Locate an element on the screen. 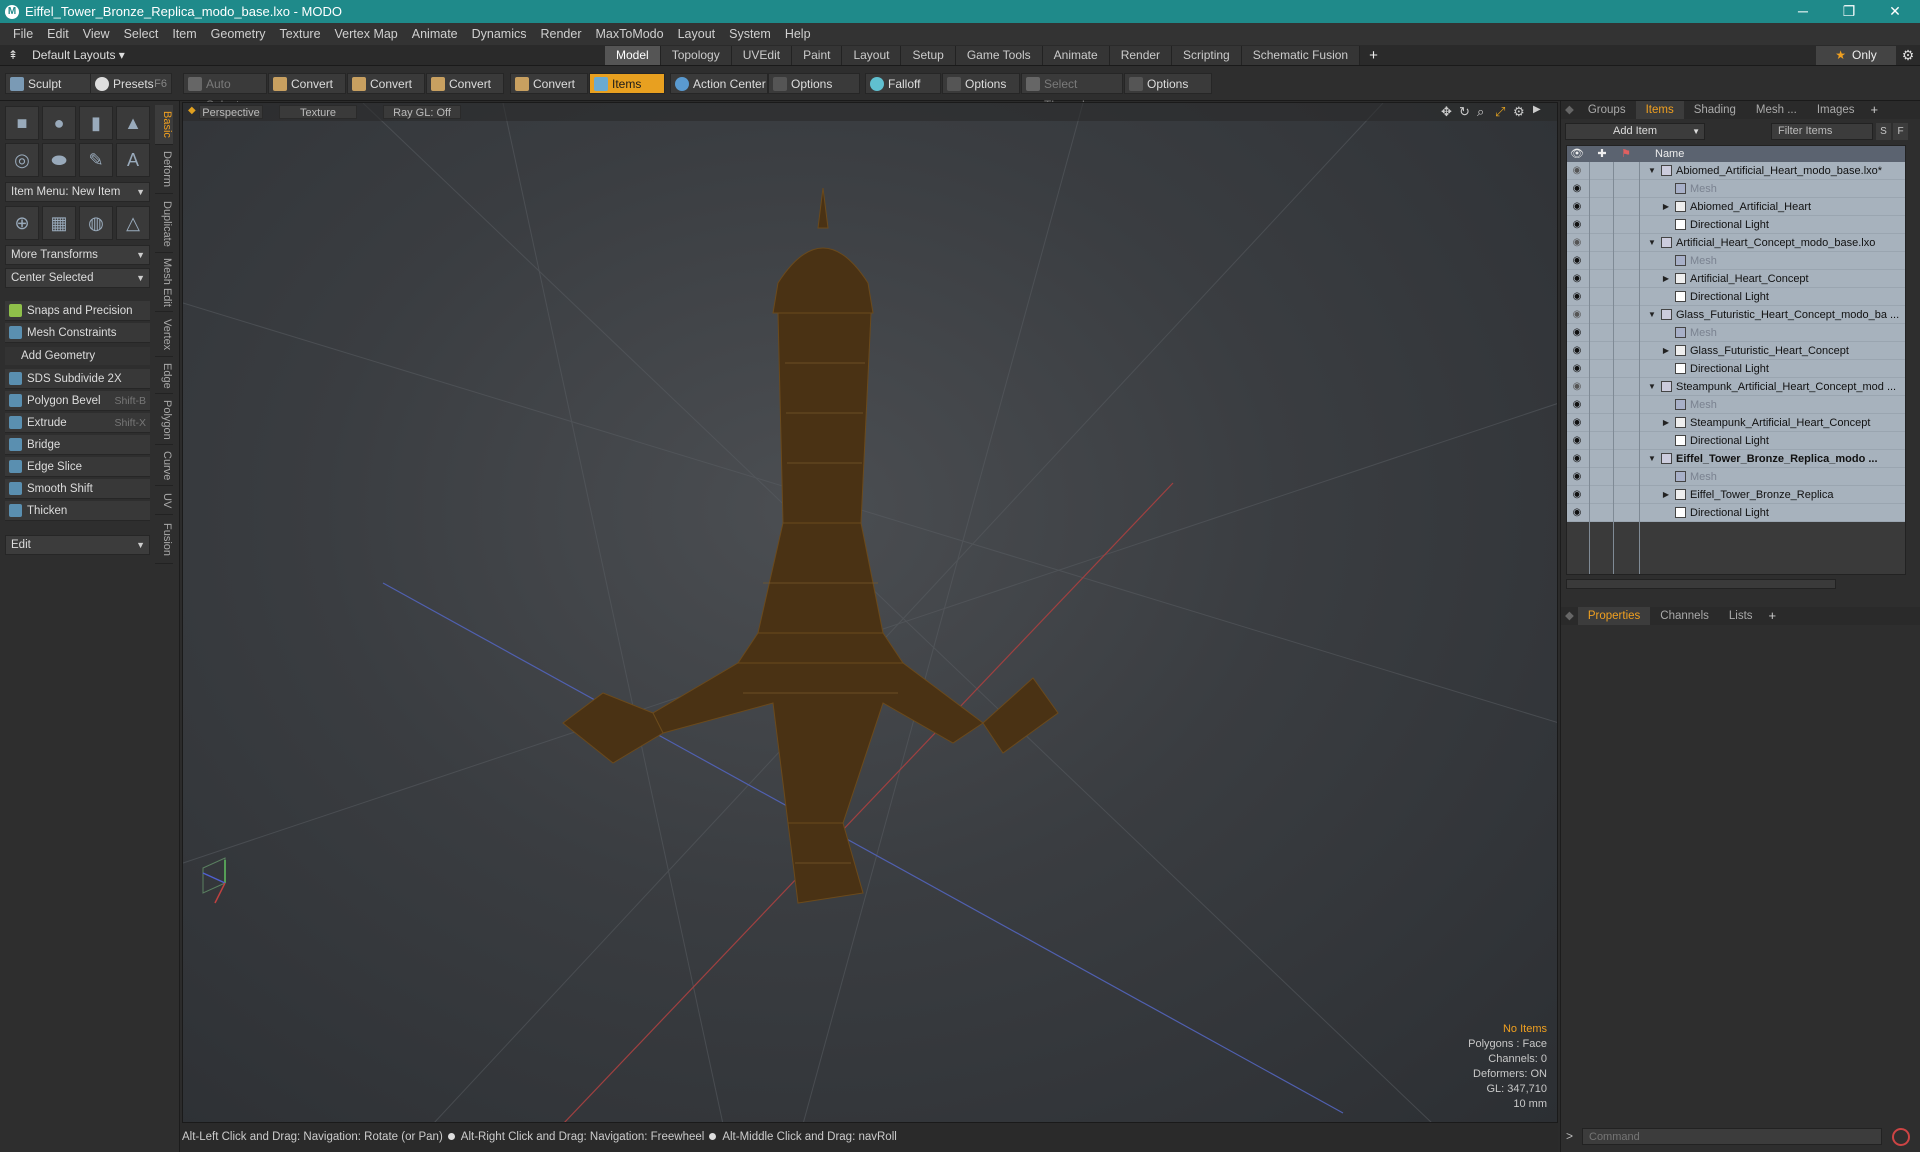  viewport-settings-icon: ⚙ is located at coordinates (1519, 112).